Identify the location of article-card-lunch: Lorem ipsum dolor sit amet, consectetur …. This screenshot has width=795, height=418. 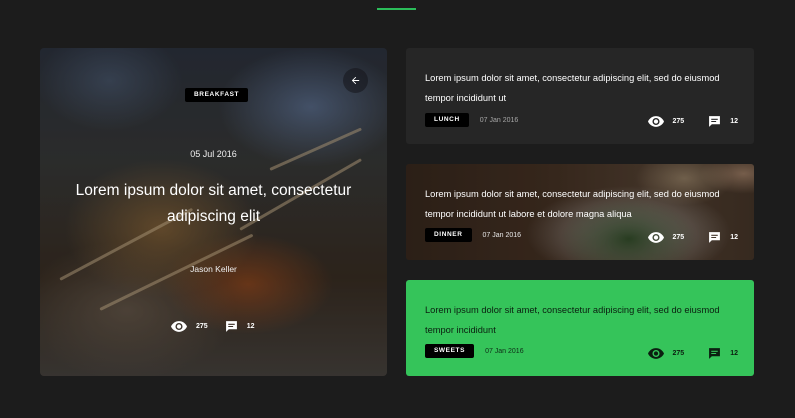
(580, 96).